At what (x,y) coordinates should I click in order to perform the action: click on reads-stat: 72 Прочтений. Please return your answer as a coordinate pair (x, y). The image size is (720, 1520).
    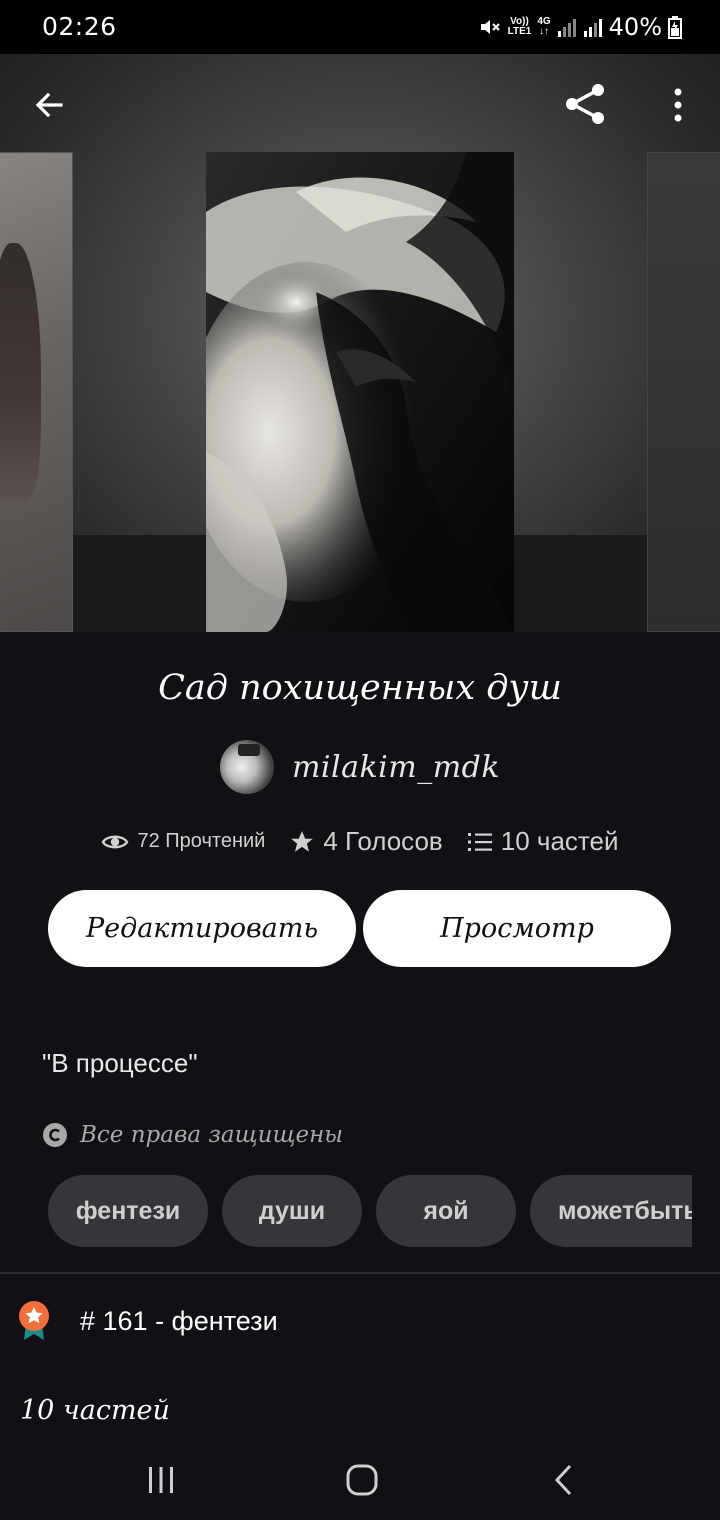
    Looking at the image, I should click on (183, 841).